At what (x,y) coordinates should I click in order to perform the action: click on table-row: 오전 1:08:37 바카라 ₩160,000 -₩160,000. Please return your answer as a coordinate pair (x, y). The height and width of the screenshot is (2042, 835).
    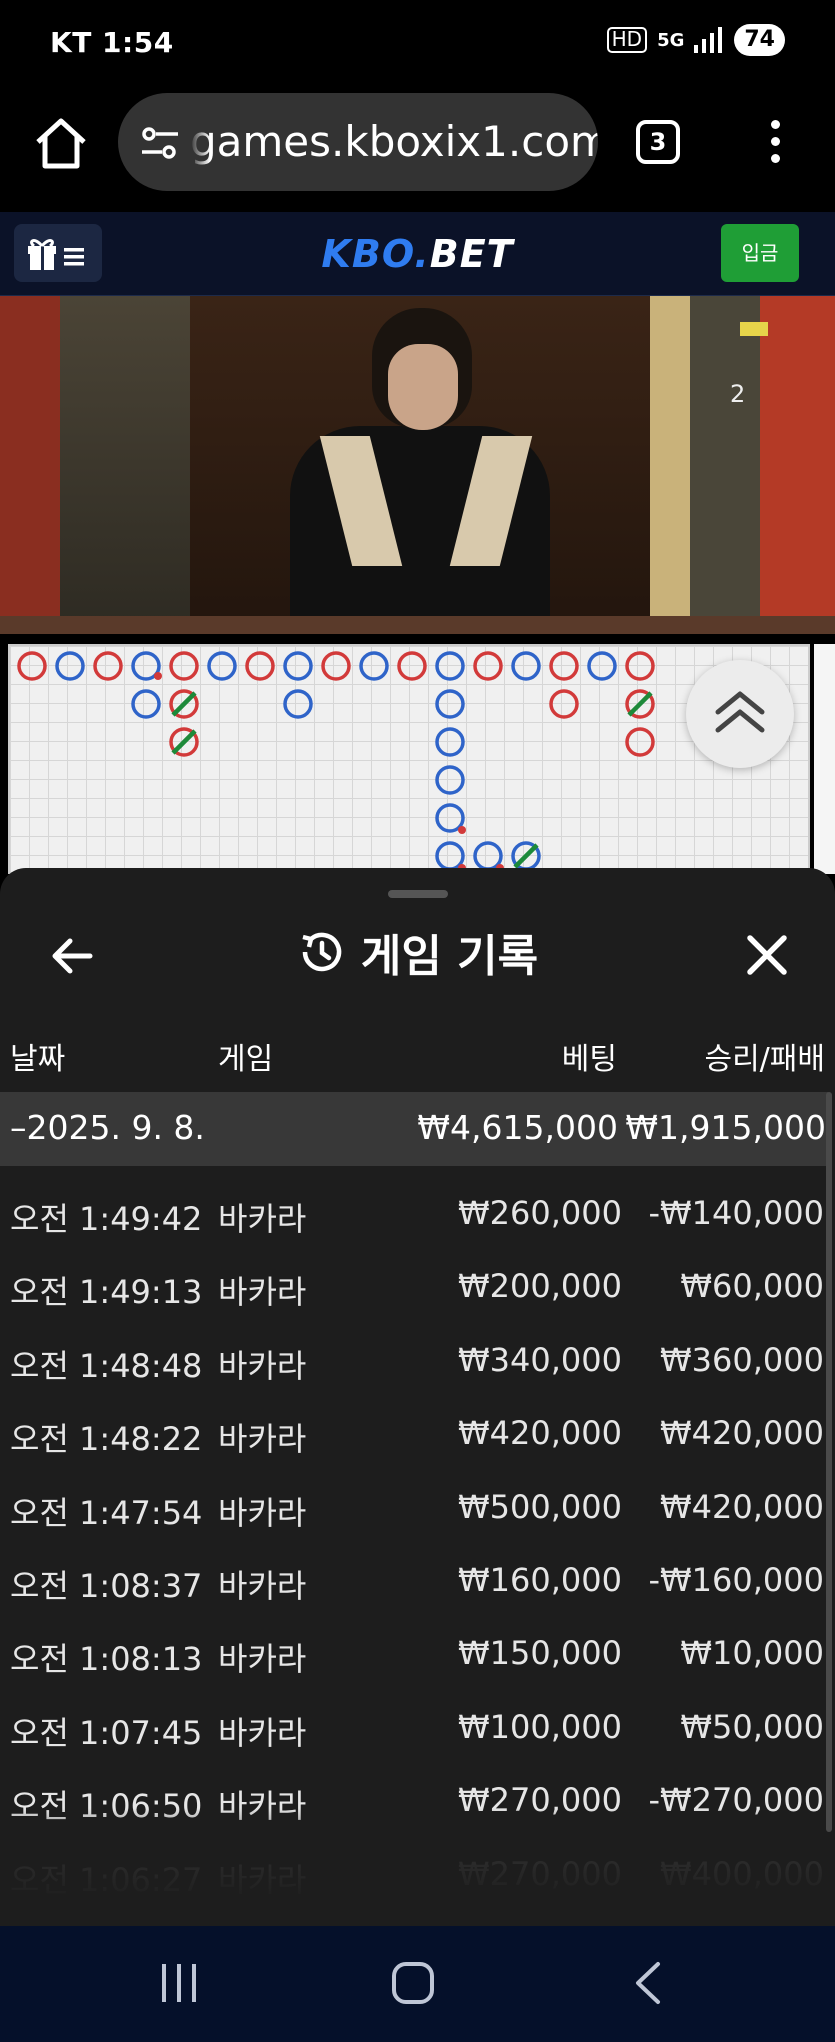
    Looking at the image, I should click on (414, 1583).